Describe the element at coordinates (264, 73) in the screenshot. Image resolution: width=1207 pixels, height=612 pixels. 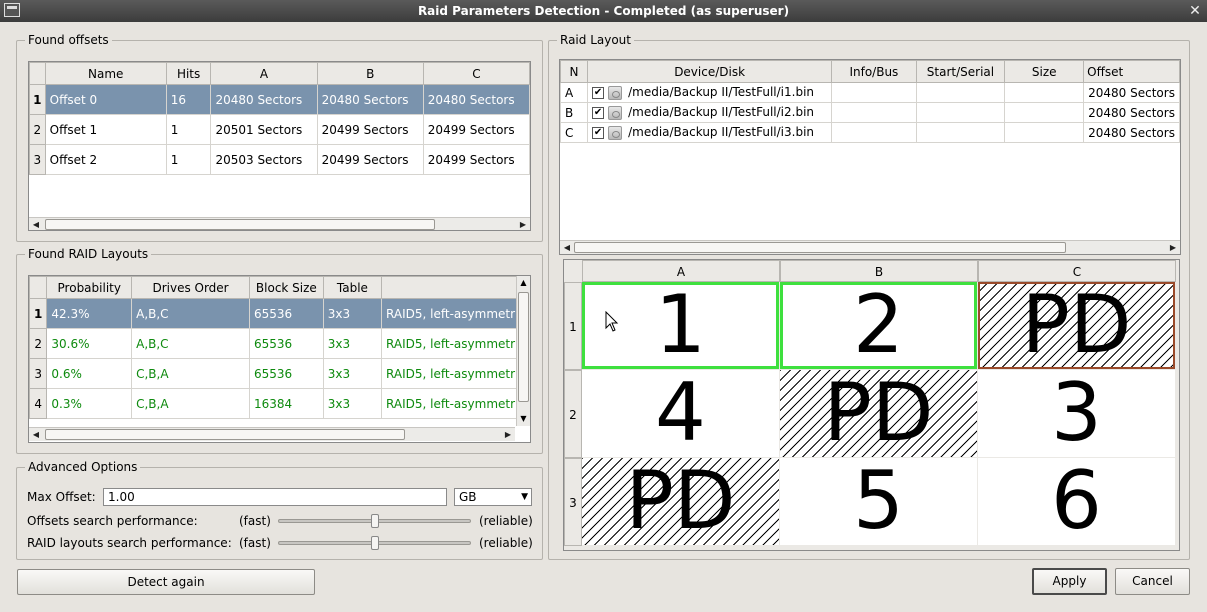
I see `column-header-a: A` at that location.